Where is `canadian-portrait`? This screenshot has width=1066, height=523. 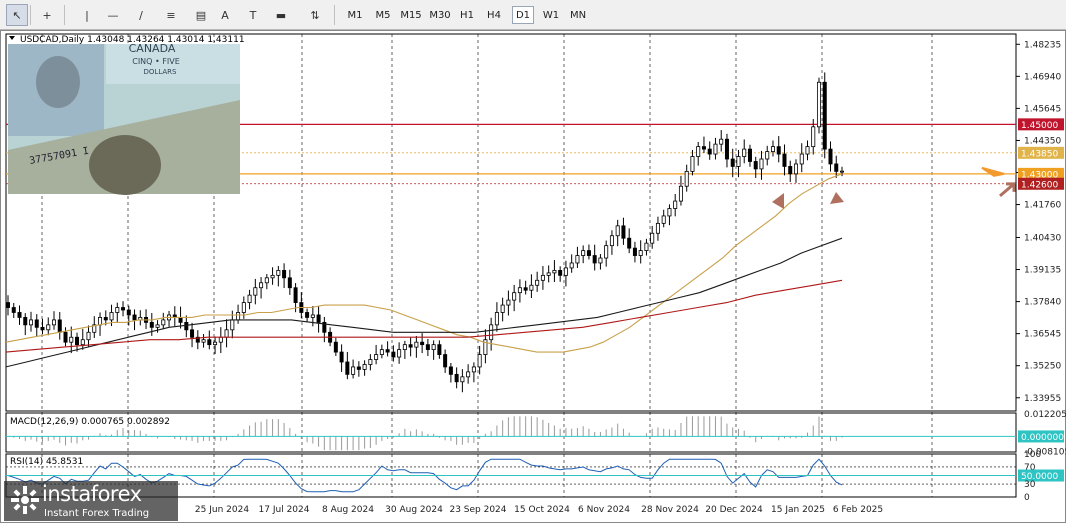
canadian-portrait is located at coordinates (58, 82).